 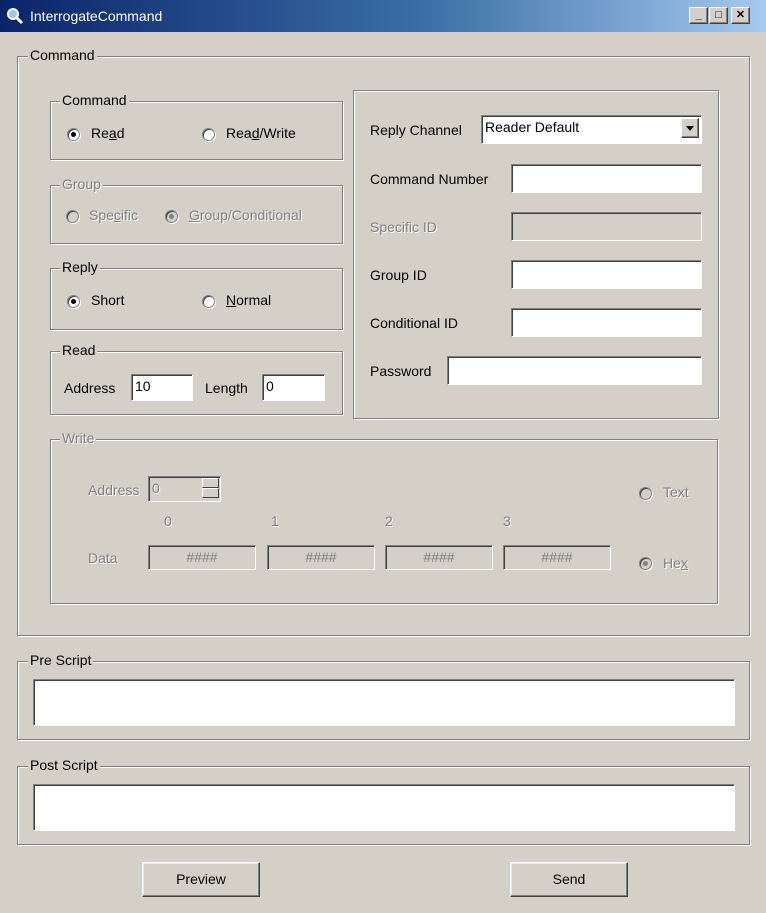 What do you see at coordinates (275, 521) in the screenshot?
I see `data-index-1: 1` at bounding box center [275, 521].